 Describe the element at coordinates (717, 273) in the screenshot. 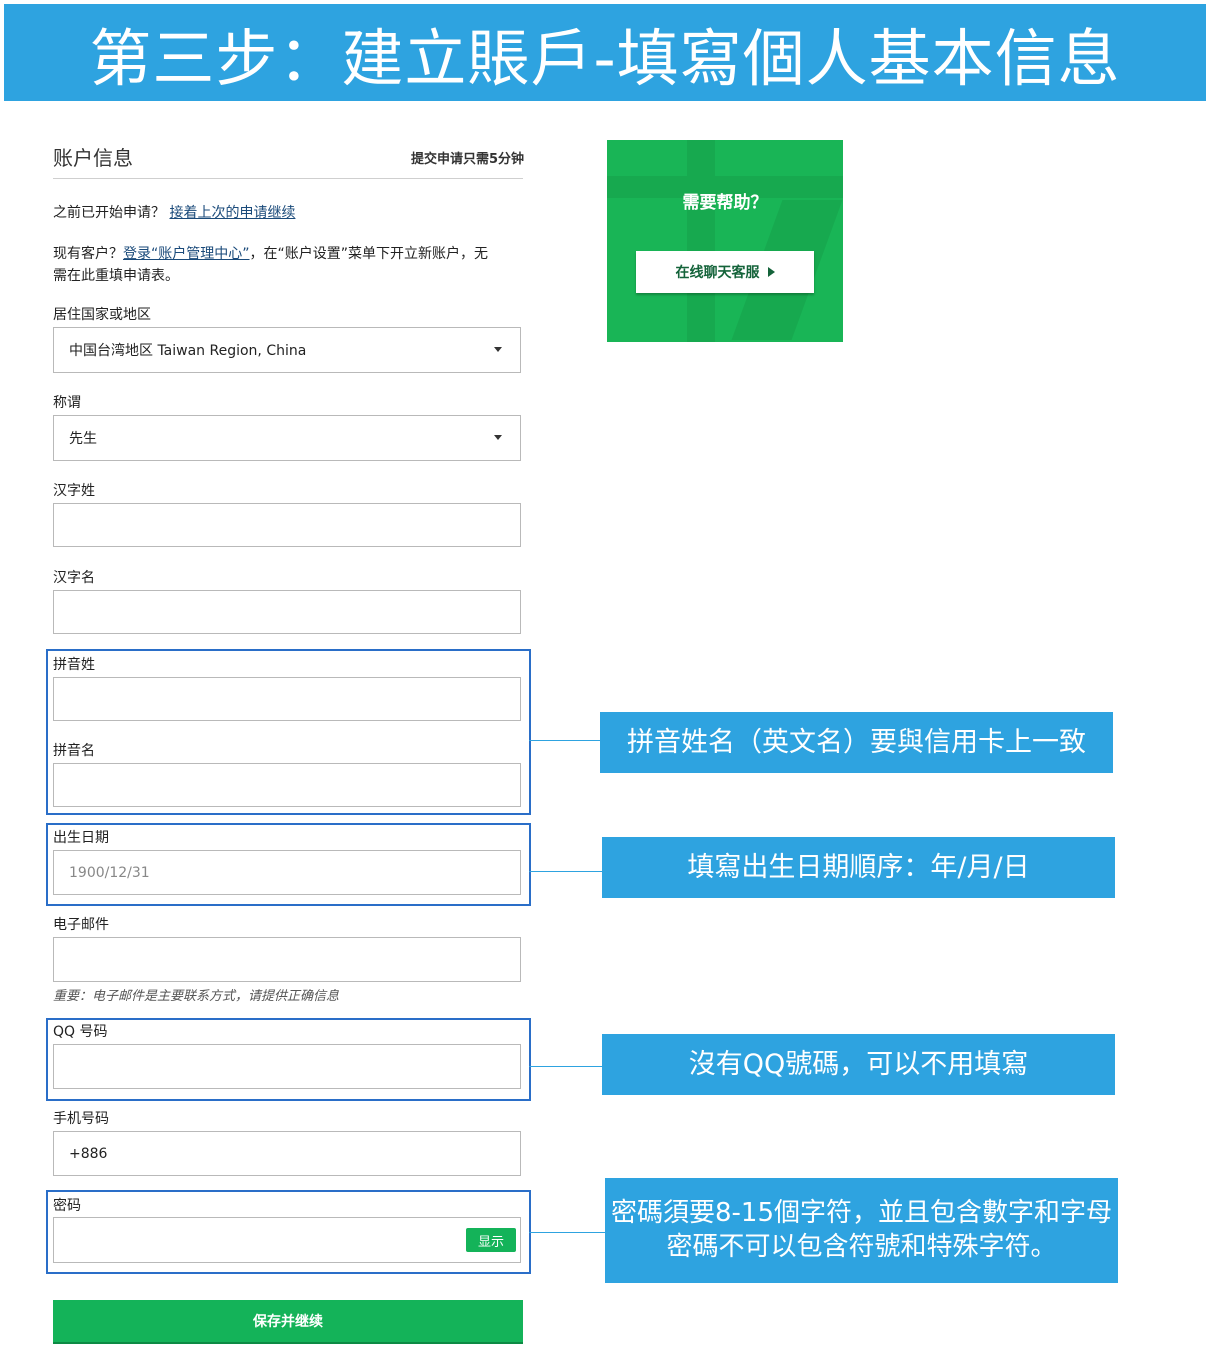

I see `live-chat-label: 在线聊天客服` at that location.